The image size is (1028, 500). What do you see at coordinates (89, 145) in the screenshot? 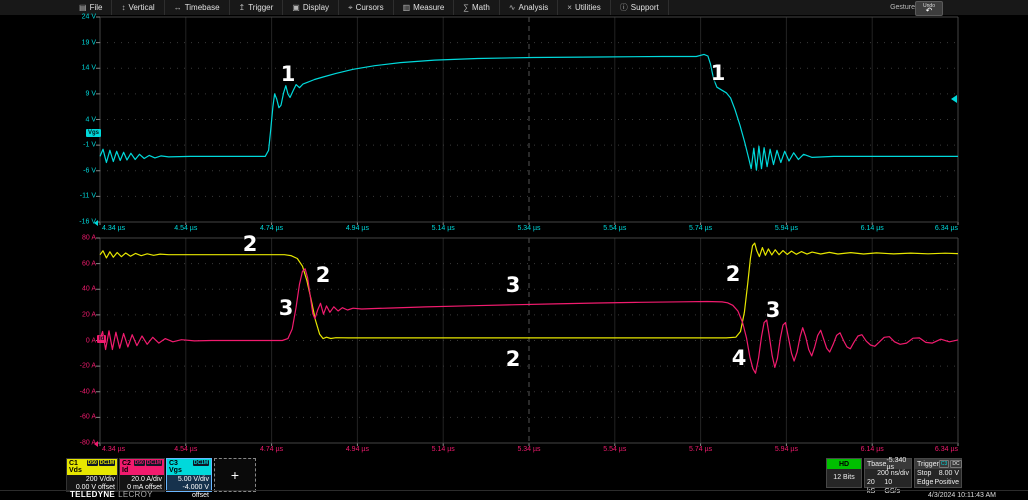
I see `y-axis-label: -1 V` at bounding box center [89, 145].